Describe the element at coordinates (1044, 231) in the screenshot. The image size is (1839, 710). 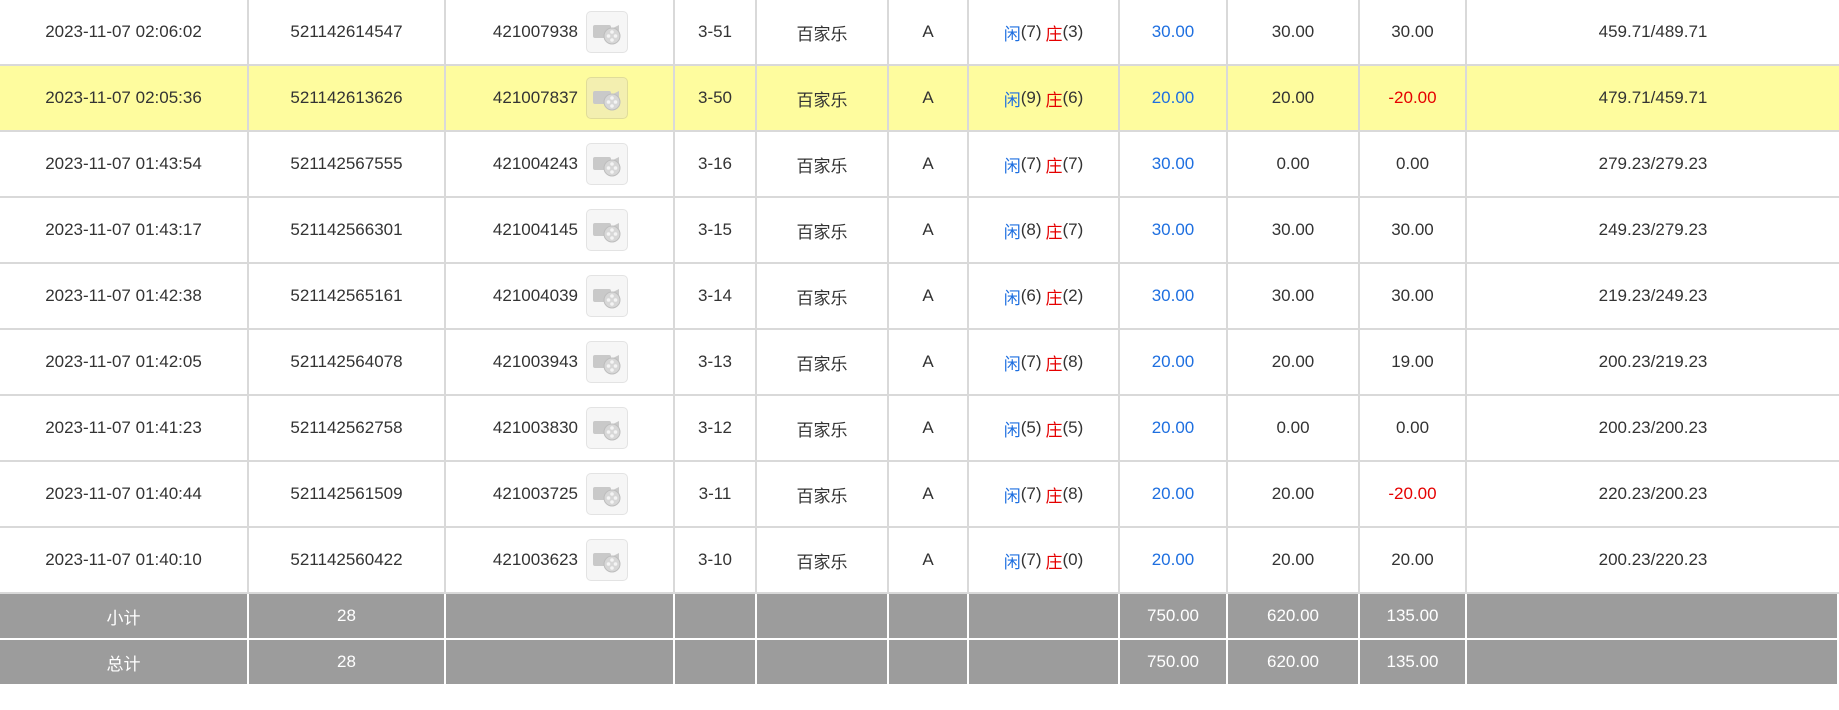
I see `result-cell: 闲 (8) 庄 (7)` at that location.